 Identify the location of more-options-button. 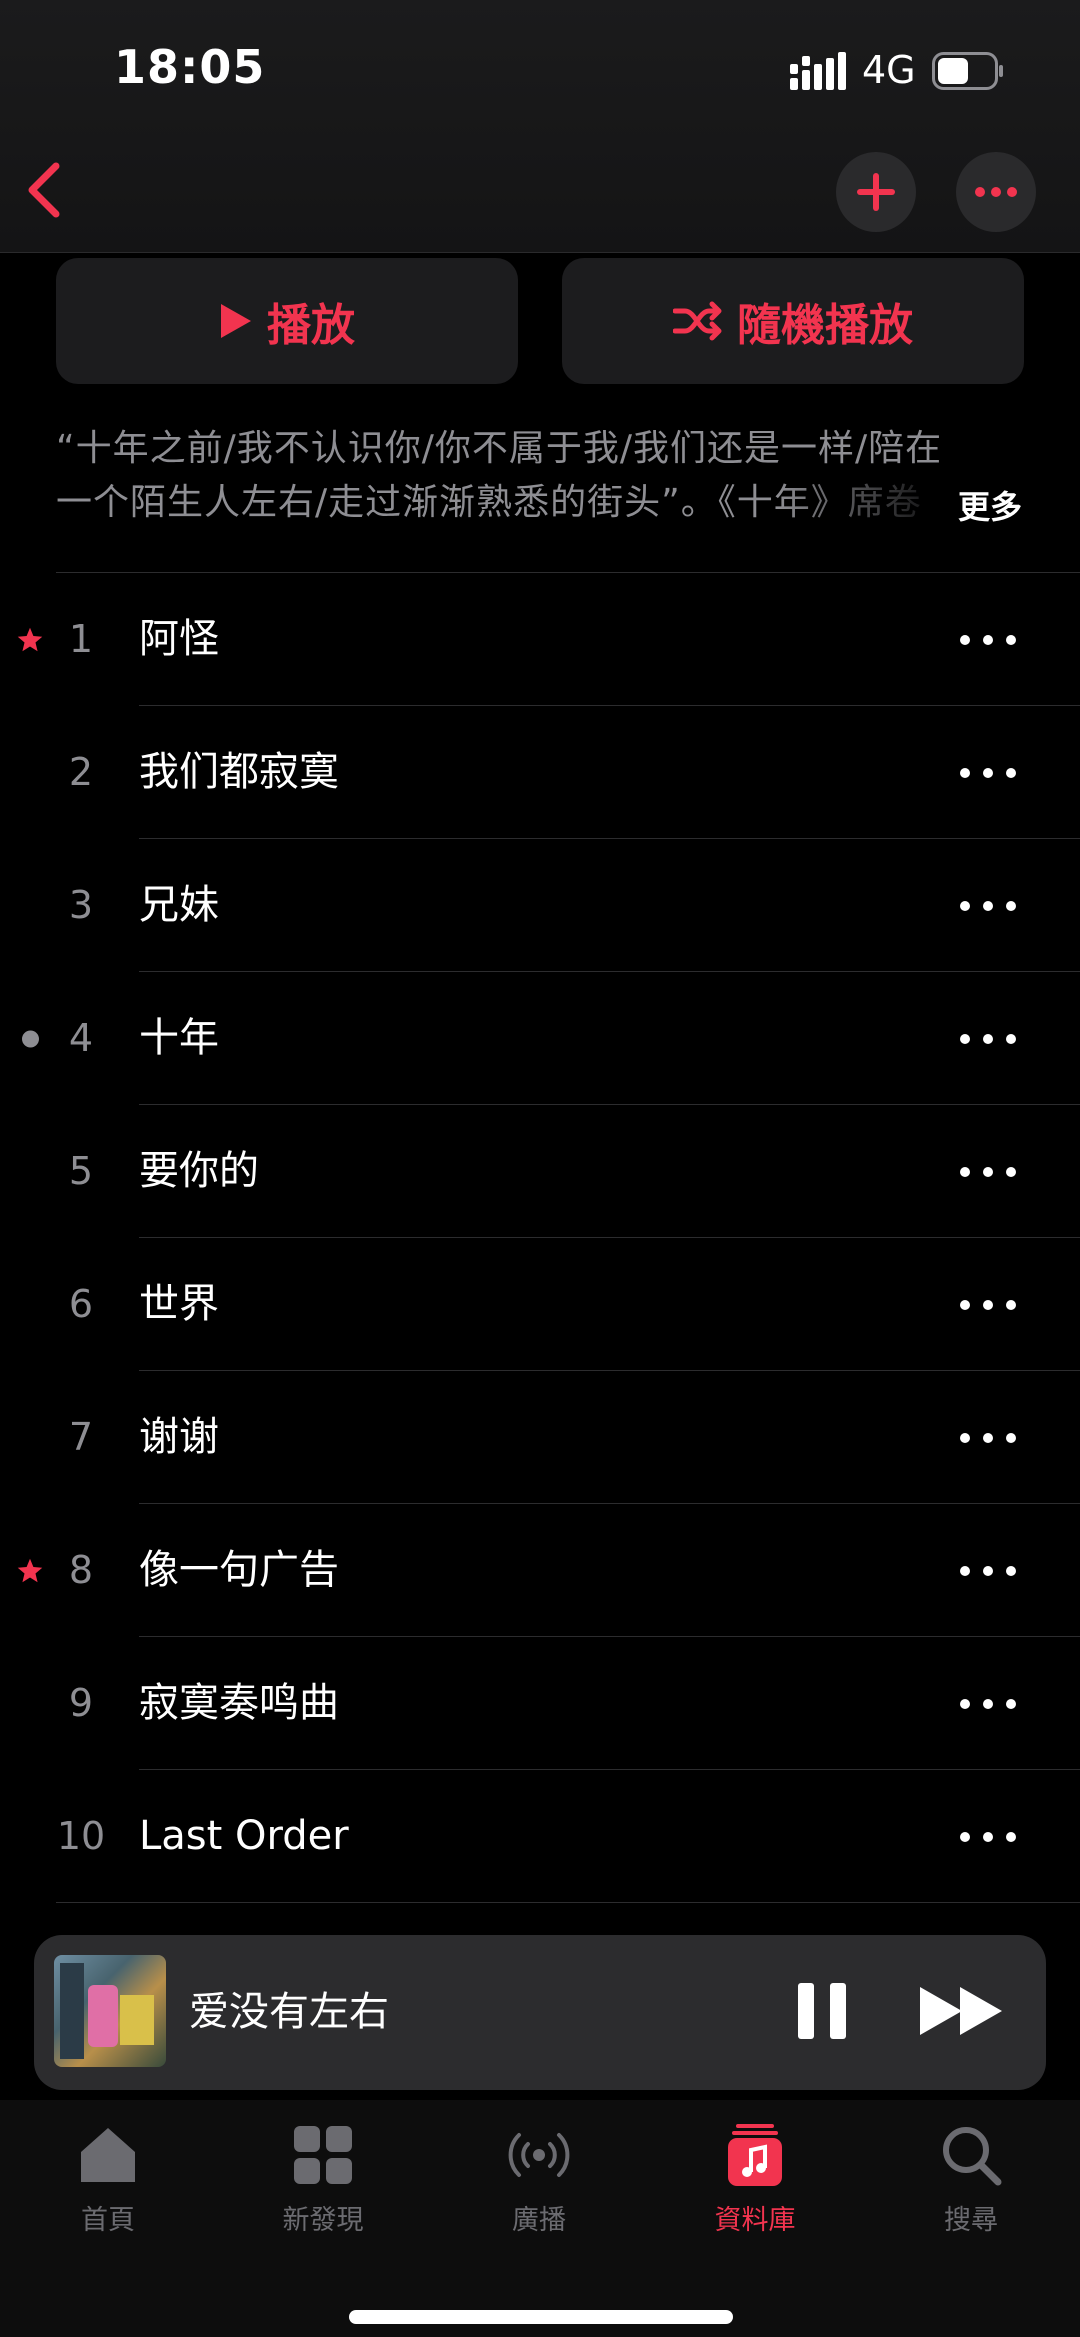
(996, 192).